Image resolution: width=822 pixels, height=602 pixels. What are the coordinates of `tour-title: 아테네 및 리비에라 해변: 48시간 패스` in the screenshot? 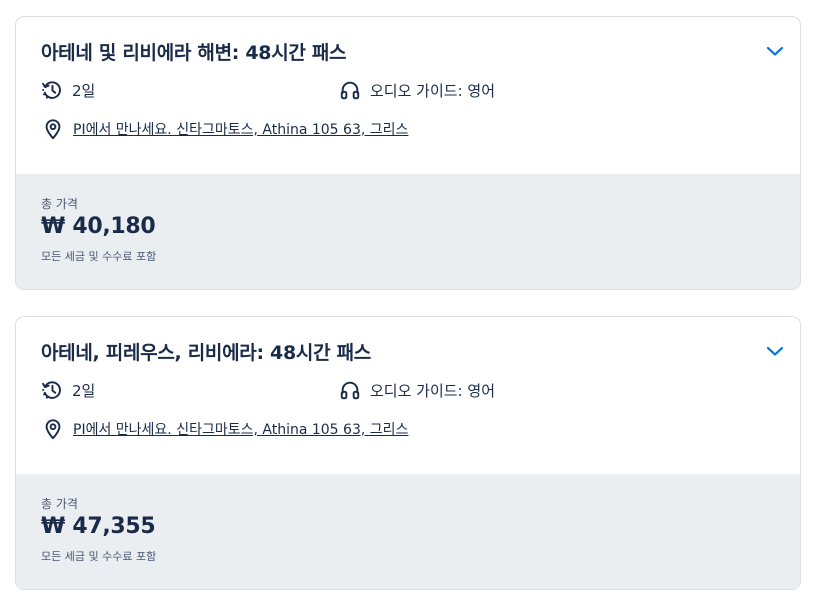 It's located at (194, 51).